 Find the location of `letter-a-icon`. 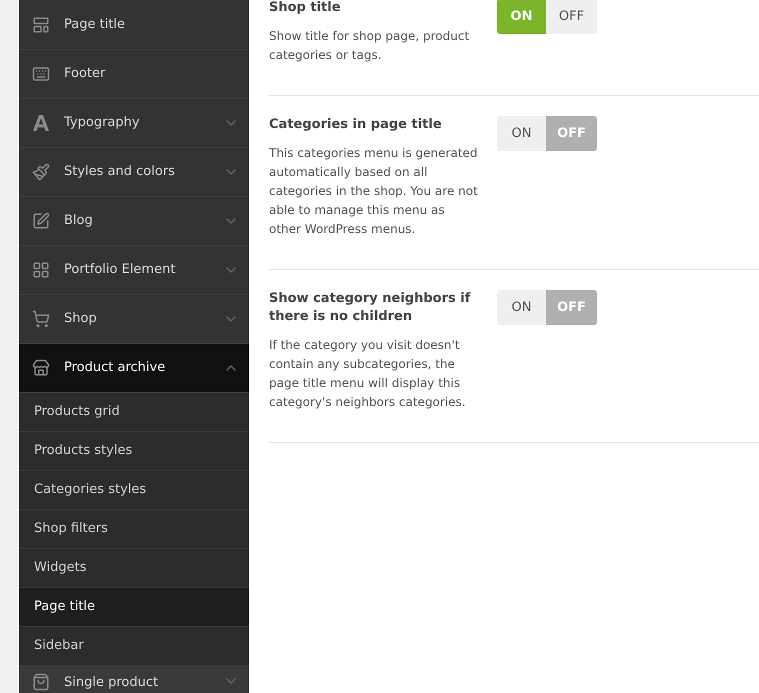

letter-a-icon is located at coordinates (41, 123).